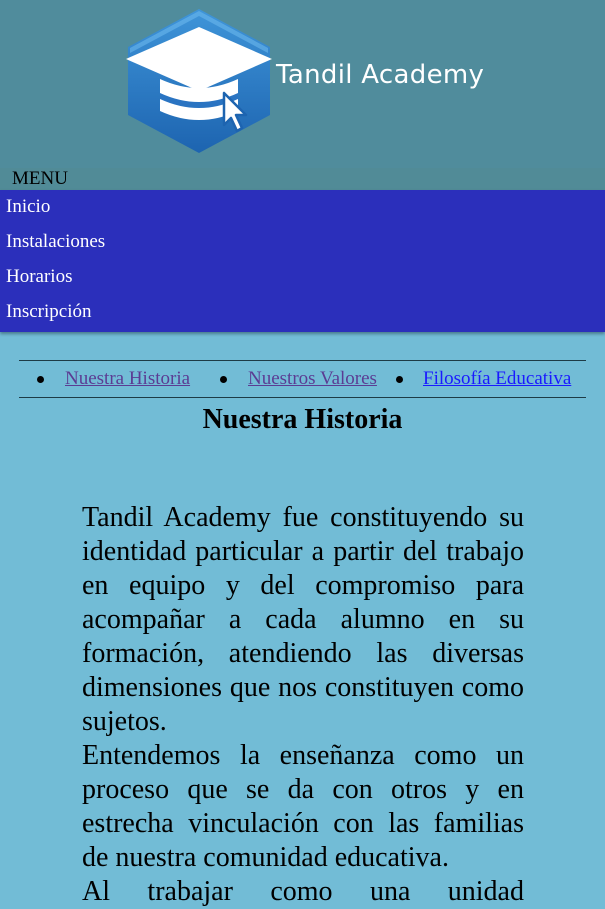 Image resolution: width=605 pixels, height=909 pixels. Describe the element at coordinates (48, 312) in the screenshot. I see `nav-item-inscripcion: Inscripción` at that location.